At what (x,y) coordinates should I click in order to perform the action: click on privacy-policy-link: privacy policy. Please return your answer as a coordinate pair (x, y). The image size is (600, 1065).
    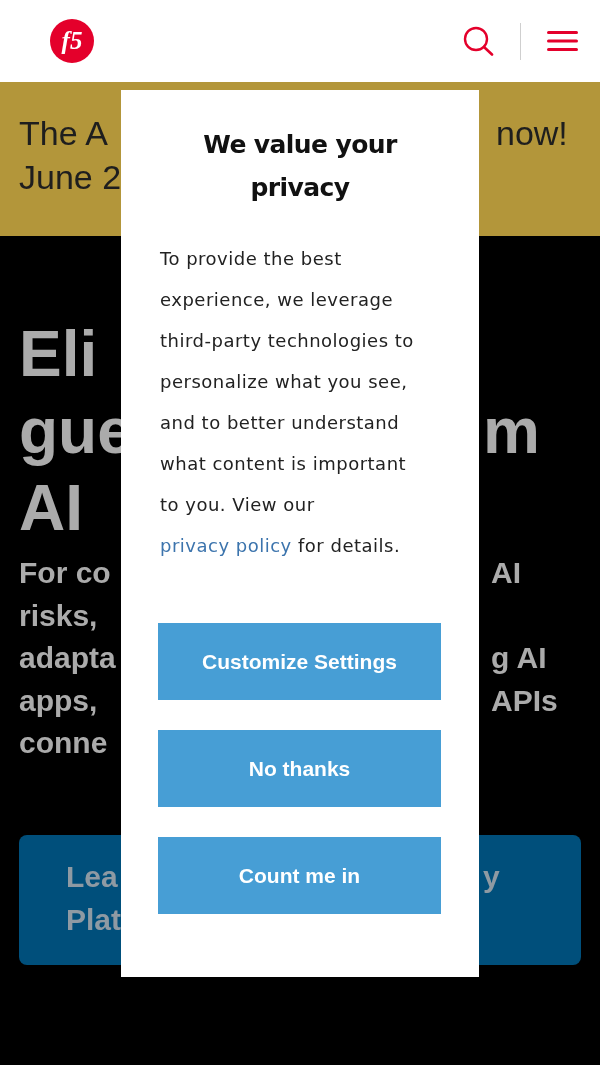
    Looking at the image, I should click on (226, 545).